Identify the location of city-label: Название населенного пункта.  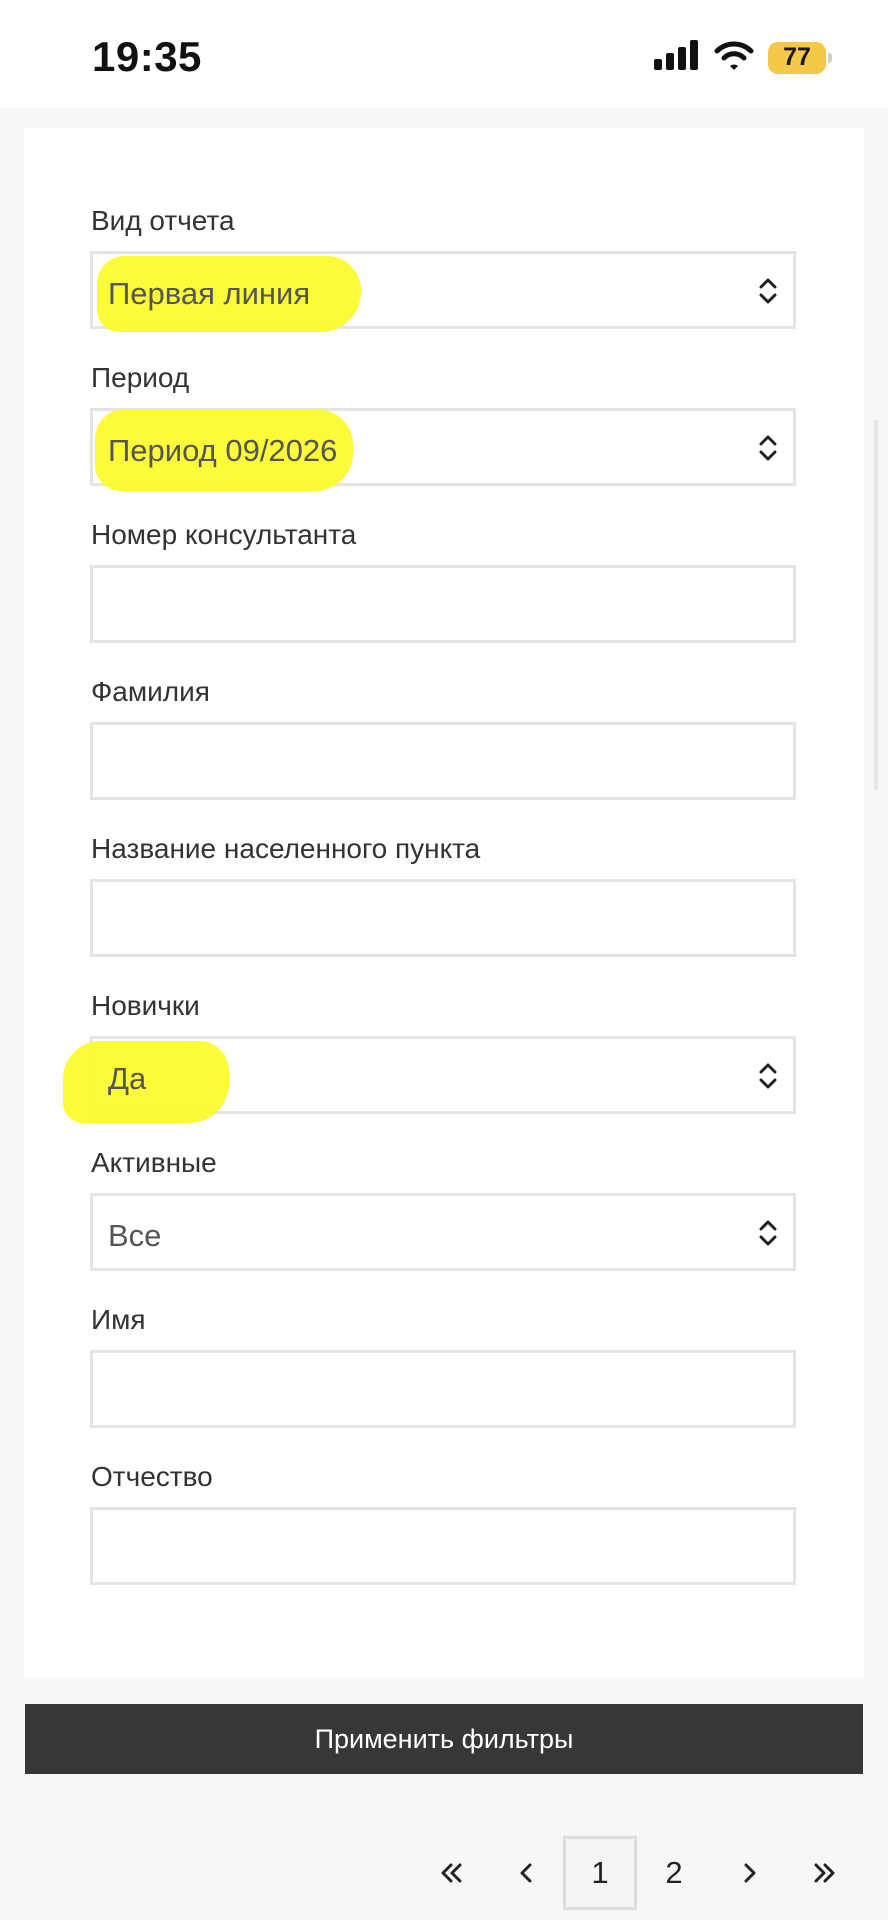
(286, 848).